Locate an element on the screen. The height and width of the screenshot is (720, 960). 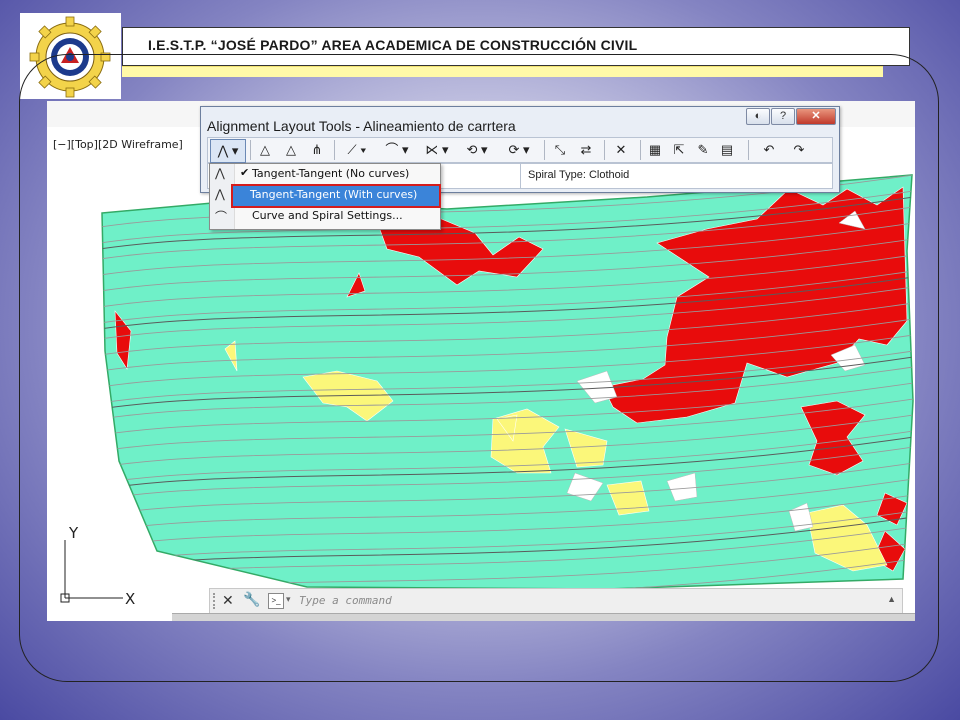
help-button: ? is located at coordinates (783, 116).